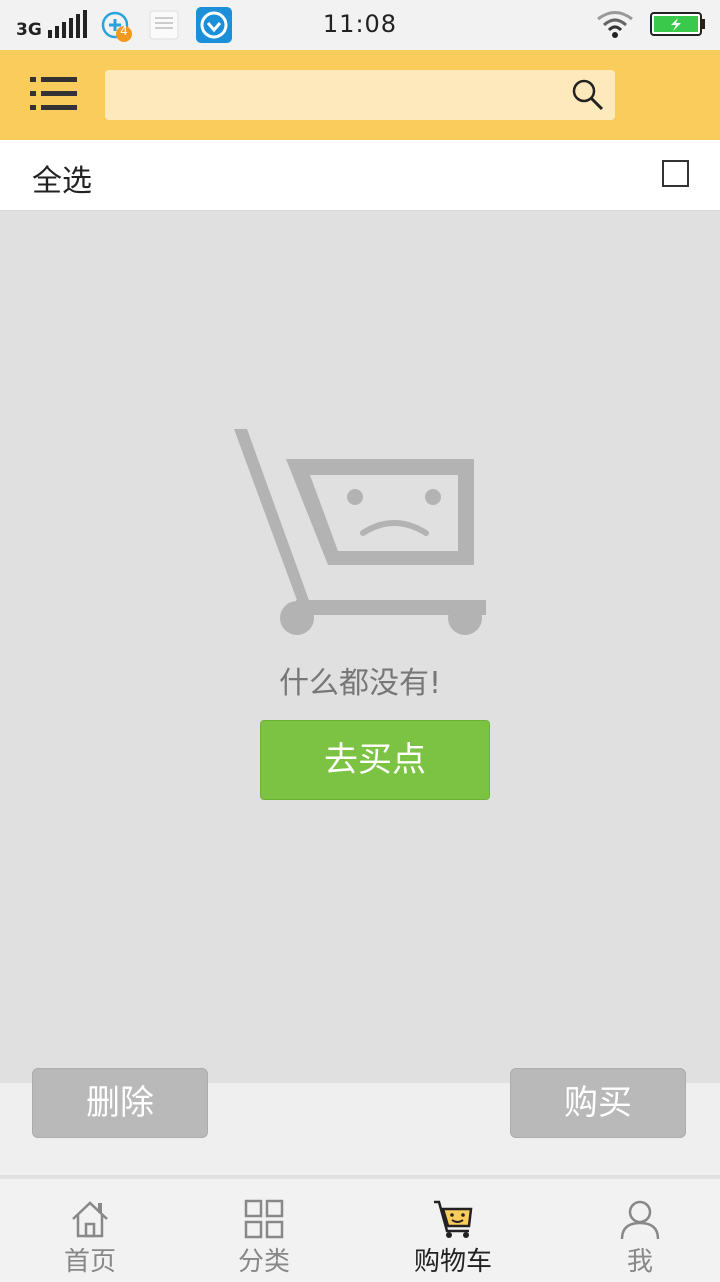 The width and height of the screenshot is (720, 1282). Describe the element at coordinates (360, 1229) in the screenshot. I see `bottom-tab-bar: 首页 分类 购物车 我` at that location.